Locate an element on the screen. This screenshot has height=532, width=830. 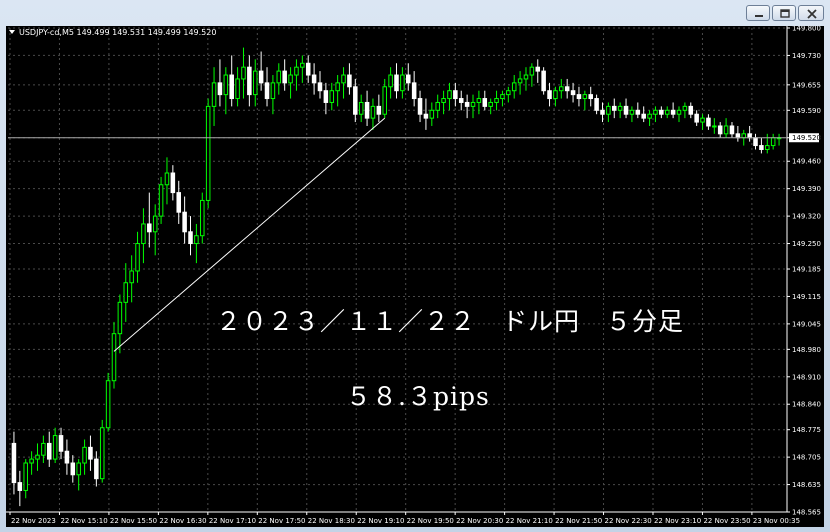
restore-icon is located at coordinates (785, 13).